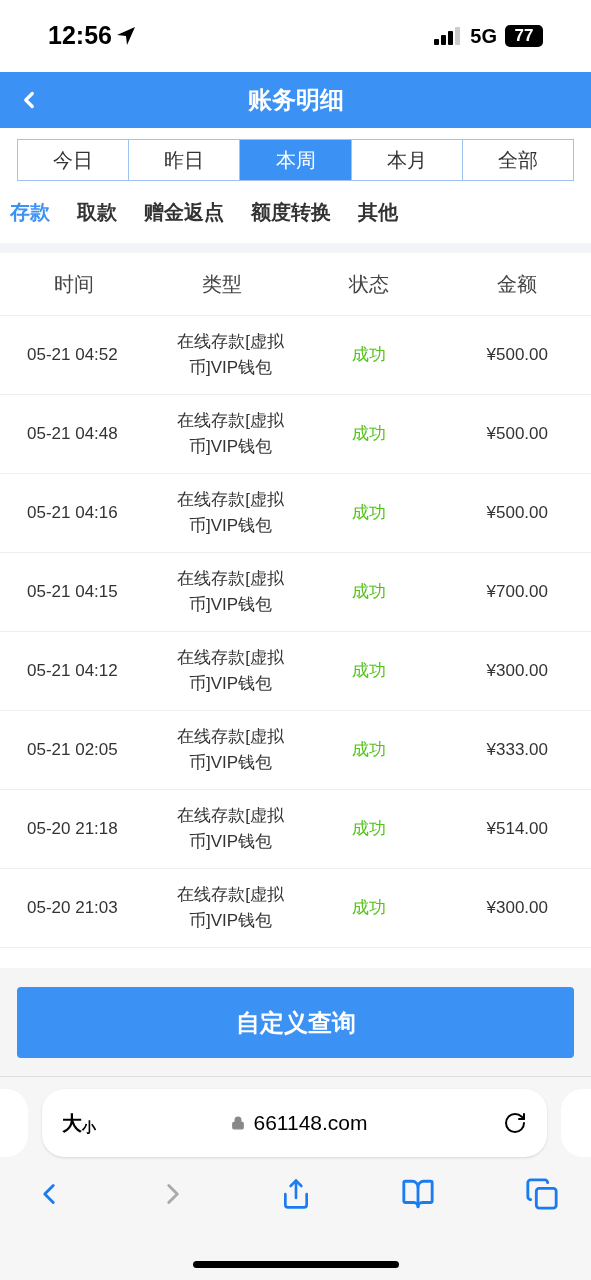  I want to click on battery-indicator: 77, so click(524, 36).